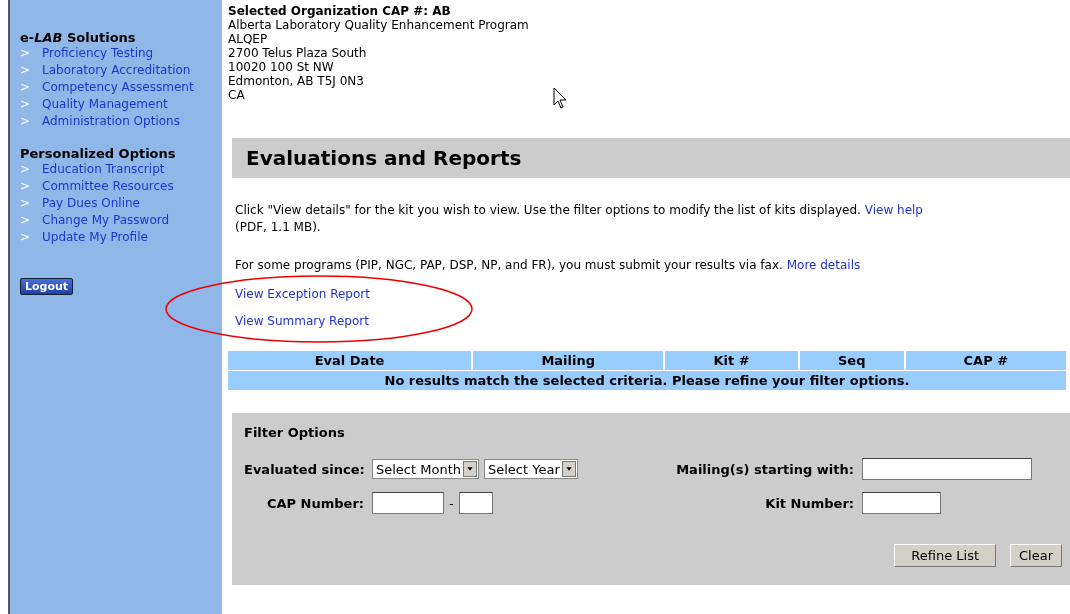 Image resolution: width=1070 pixels, height=614 pixels. What do you see at coordinates (248, 39) in the screenshot?
I see `address-line: ALQEP` at bounding box center [248, 39].